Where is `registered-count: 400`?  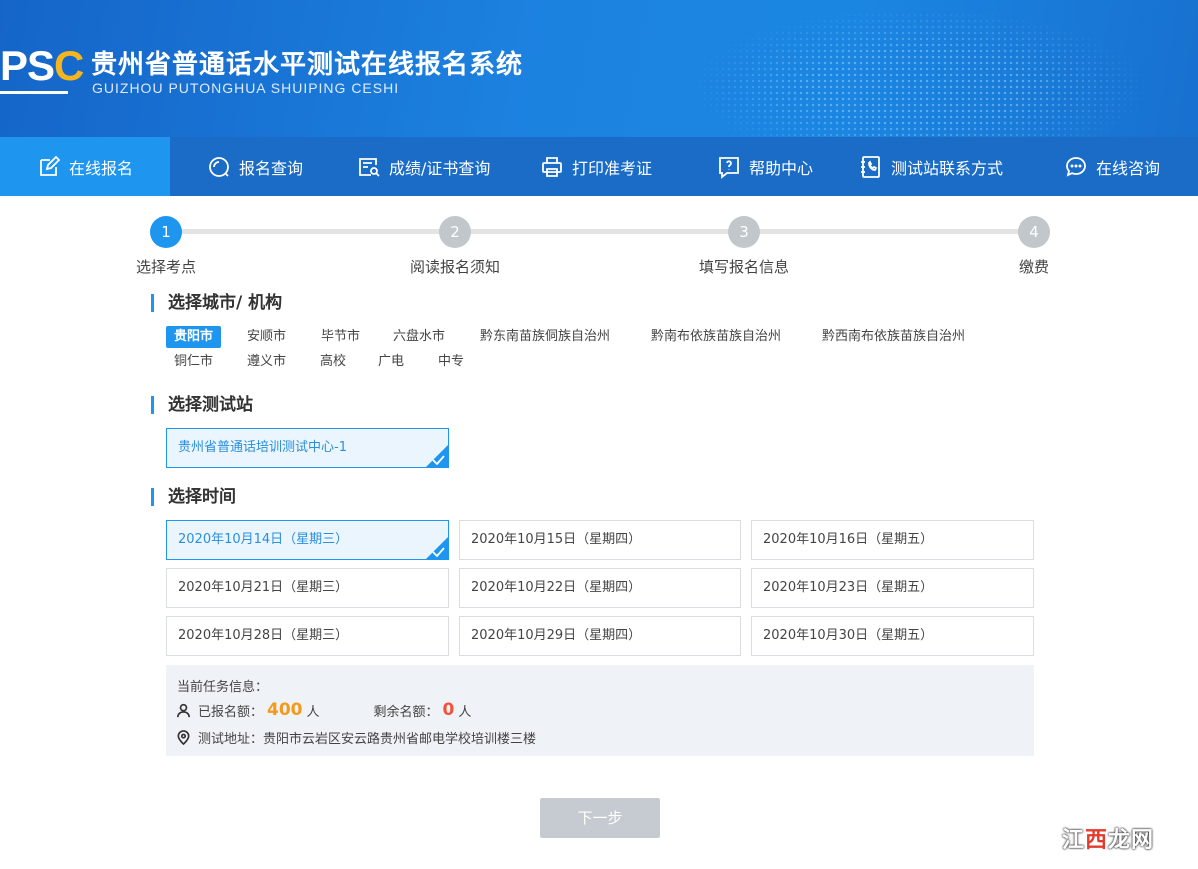 registered-count: 400 is located at coordinates (285, 710).